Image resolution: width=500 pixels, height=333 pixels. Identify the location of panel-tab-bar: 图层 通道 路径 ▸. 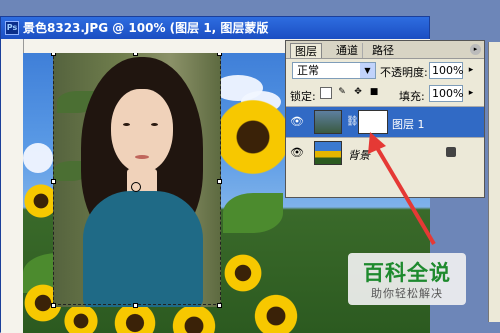
(385, 50).